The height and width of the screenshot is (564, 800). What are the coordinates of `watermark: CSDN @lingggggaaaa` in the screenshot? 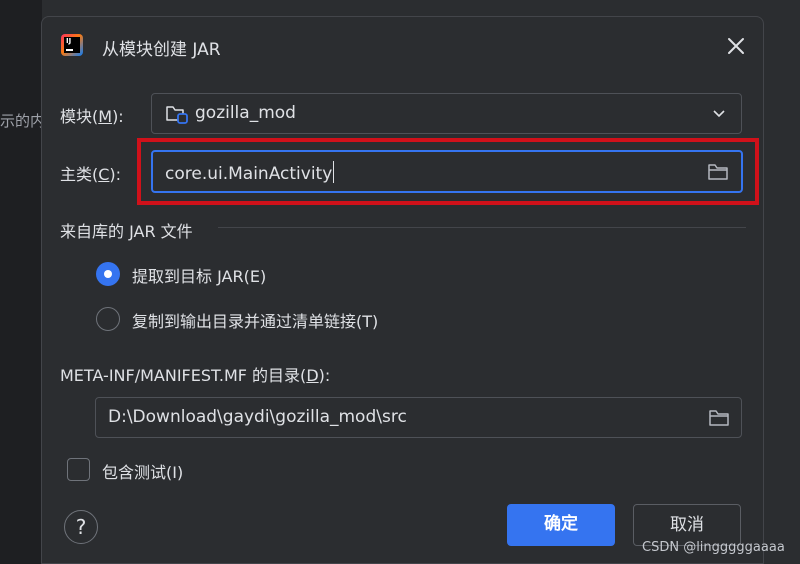 It's located at (713, 547).